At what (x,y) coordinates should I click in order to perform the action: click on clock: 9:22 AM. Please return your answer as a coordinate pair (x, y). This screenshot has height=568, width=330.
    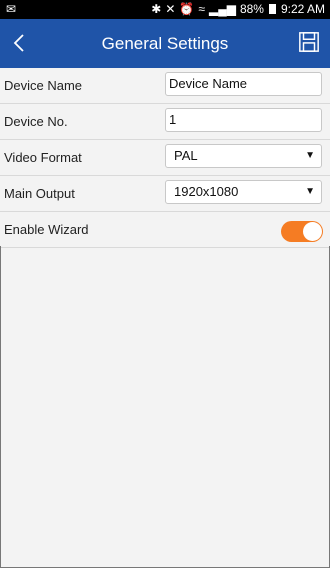
    Looking at the image, I should click on (302, 9).